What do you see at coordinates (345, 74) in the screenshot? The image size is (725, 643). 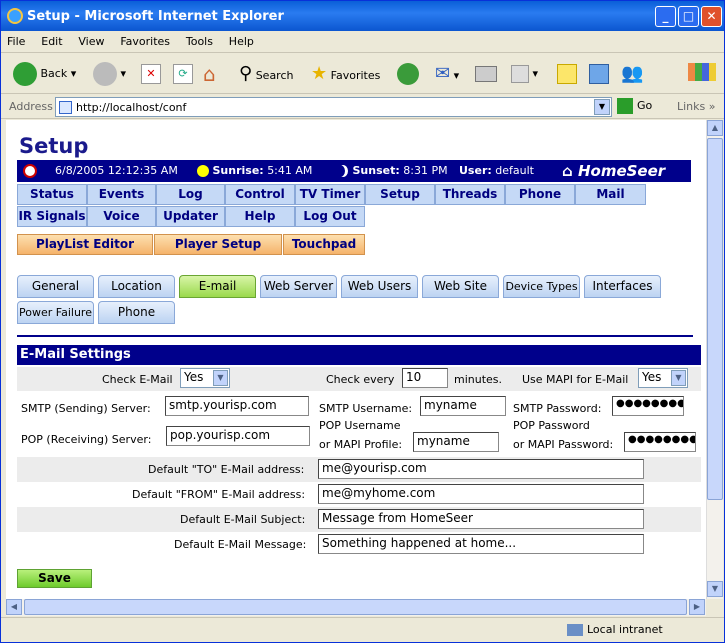 I see `favorites-button: ★ Favorites` at bounding box center [345, 74].